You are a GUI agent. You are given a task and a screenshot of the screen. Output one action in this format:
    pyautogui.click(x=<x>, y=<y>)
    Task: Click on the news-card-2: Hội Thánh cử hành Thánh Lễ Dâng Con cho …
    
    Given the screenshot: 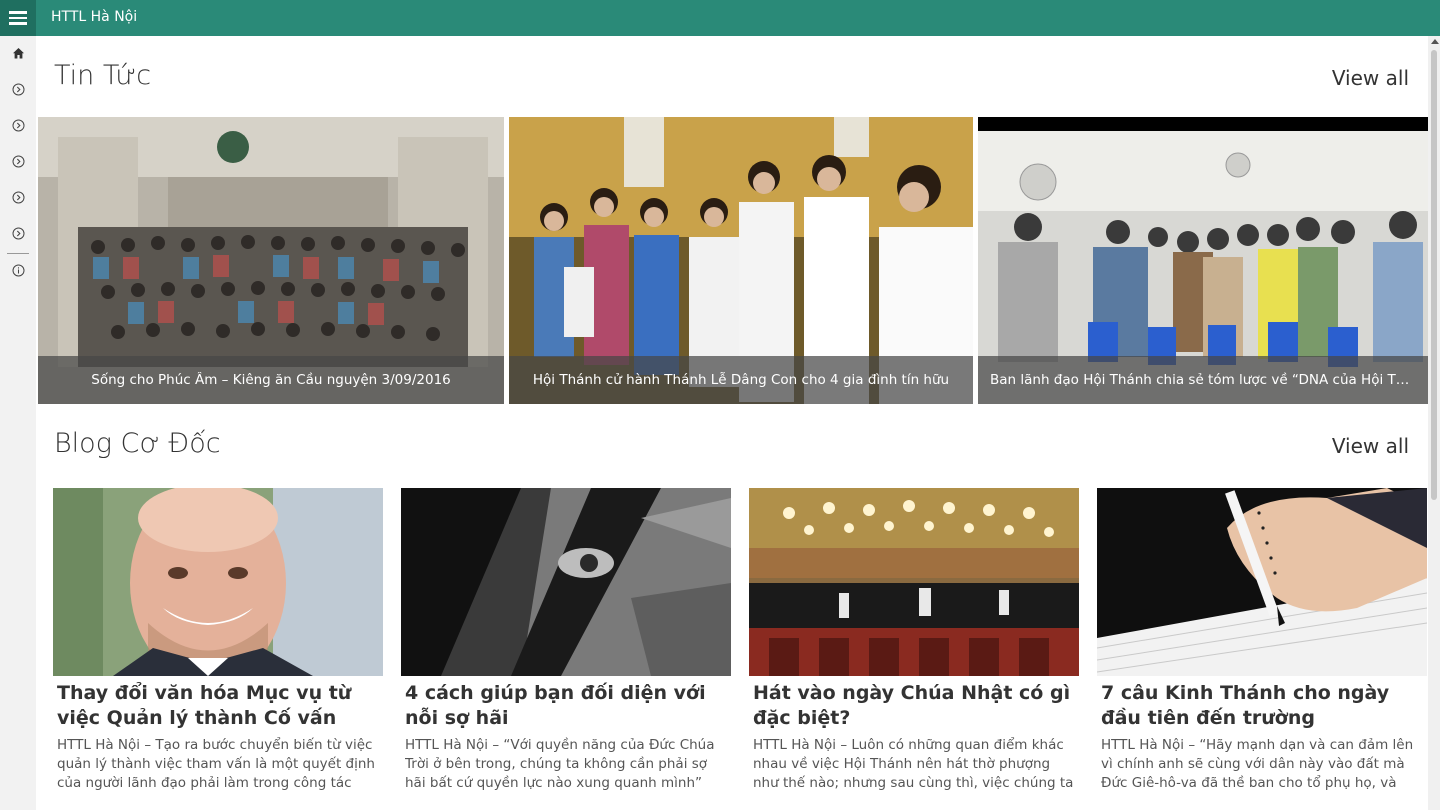 What is the action you would take?
    pyautogui.click(x=741, y=260)
    